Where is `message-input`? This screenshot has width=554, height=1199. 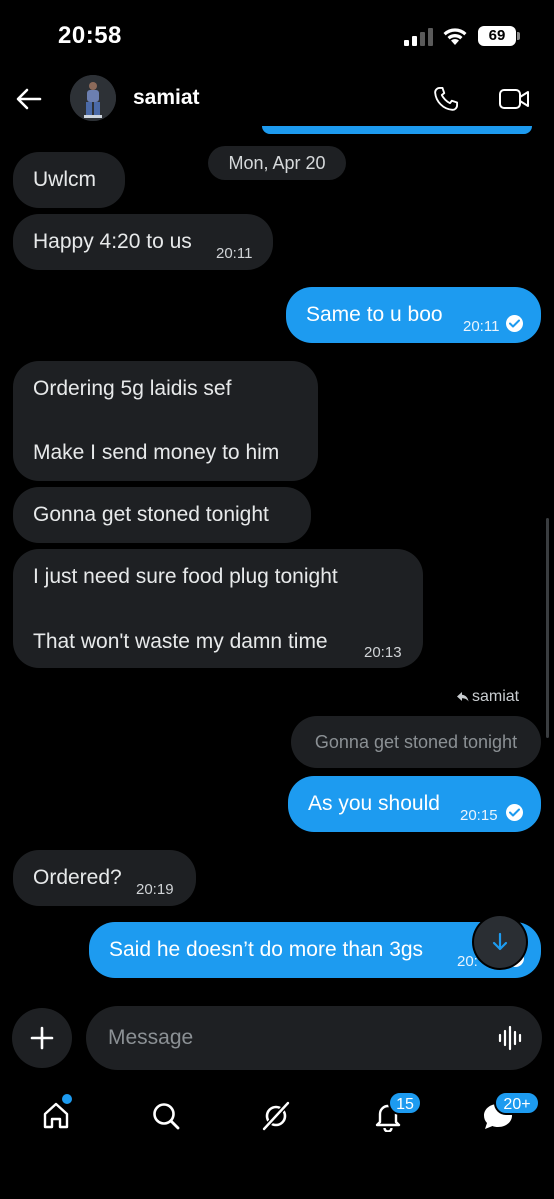 message-input is located at coordinates (314, 1038).